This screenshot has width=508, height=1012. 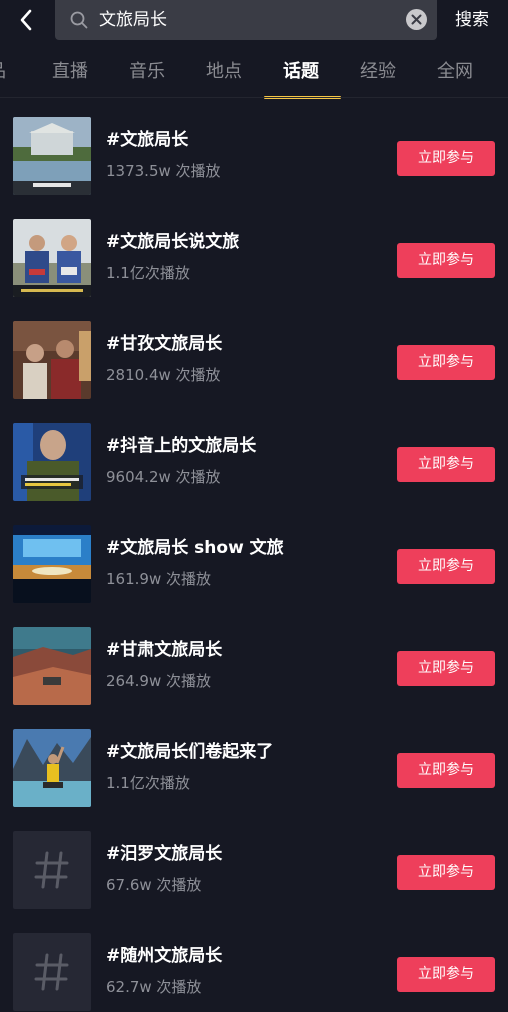 I want to click on category-tabs: 品 直播 音乐 地点 话题 经验 全网, so click(x=254, y=76).